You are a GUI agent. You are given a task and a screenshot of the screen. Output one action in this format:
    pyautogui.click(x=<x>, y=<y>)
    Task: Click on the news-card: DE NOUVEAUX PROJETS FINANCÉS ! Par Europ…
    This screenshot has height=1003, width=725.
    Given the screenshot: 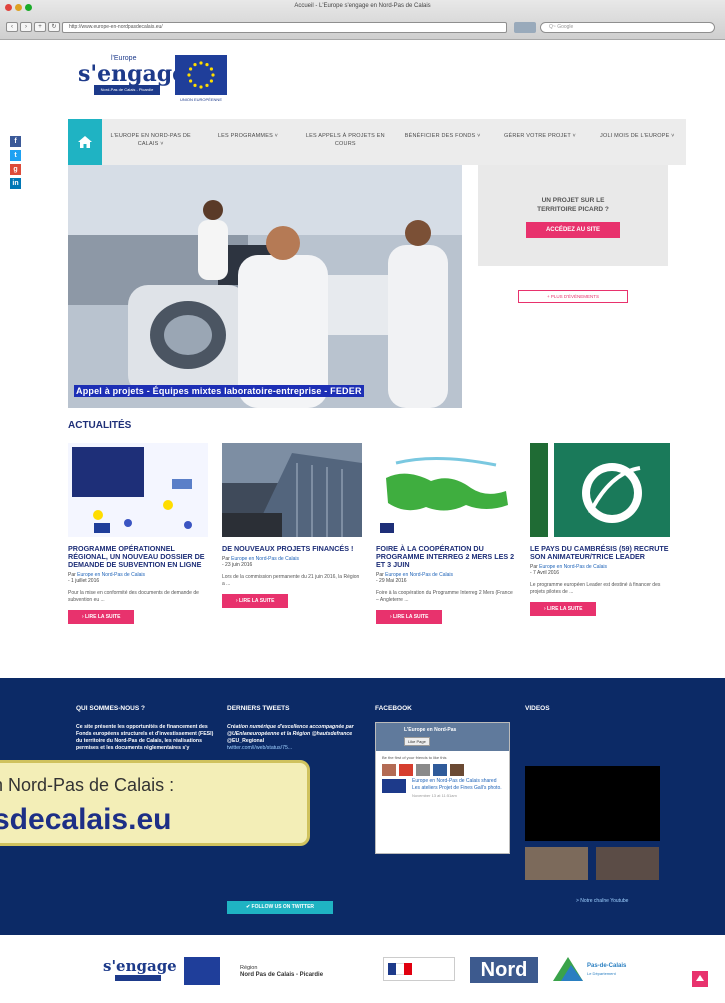 What is the action you would take?
    pyautogui.click(x=292, y=525)
    